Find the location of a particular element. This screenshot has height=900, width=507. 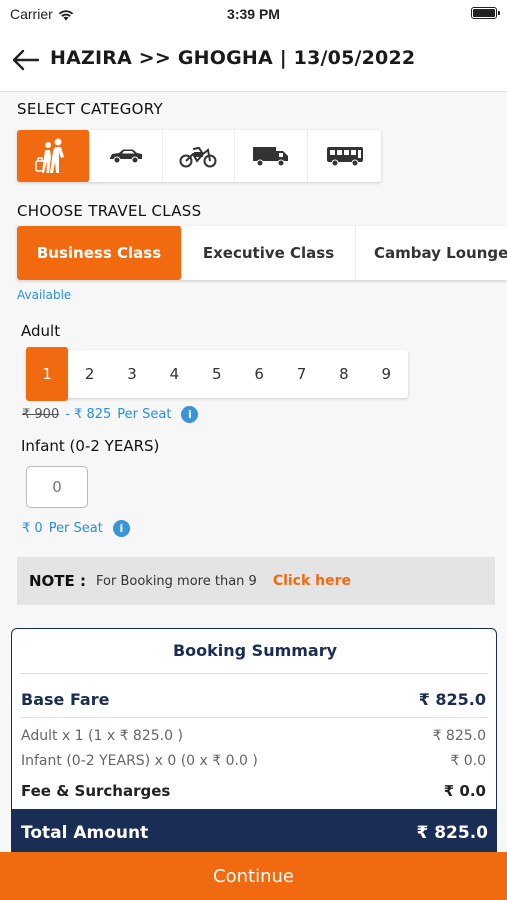

adult-label: Adult is located at coordinates (41, 331).